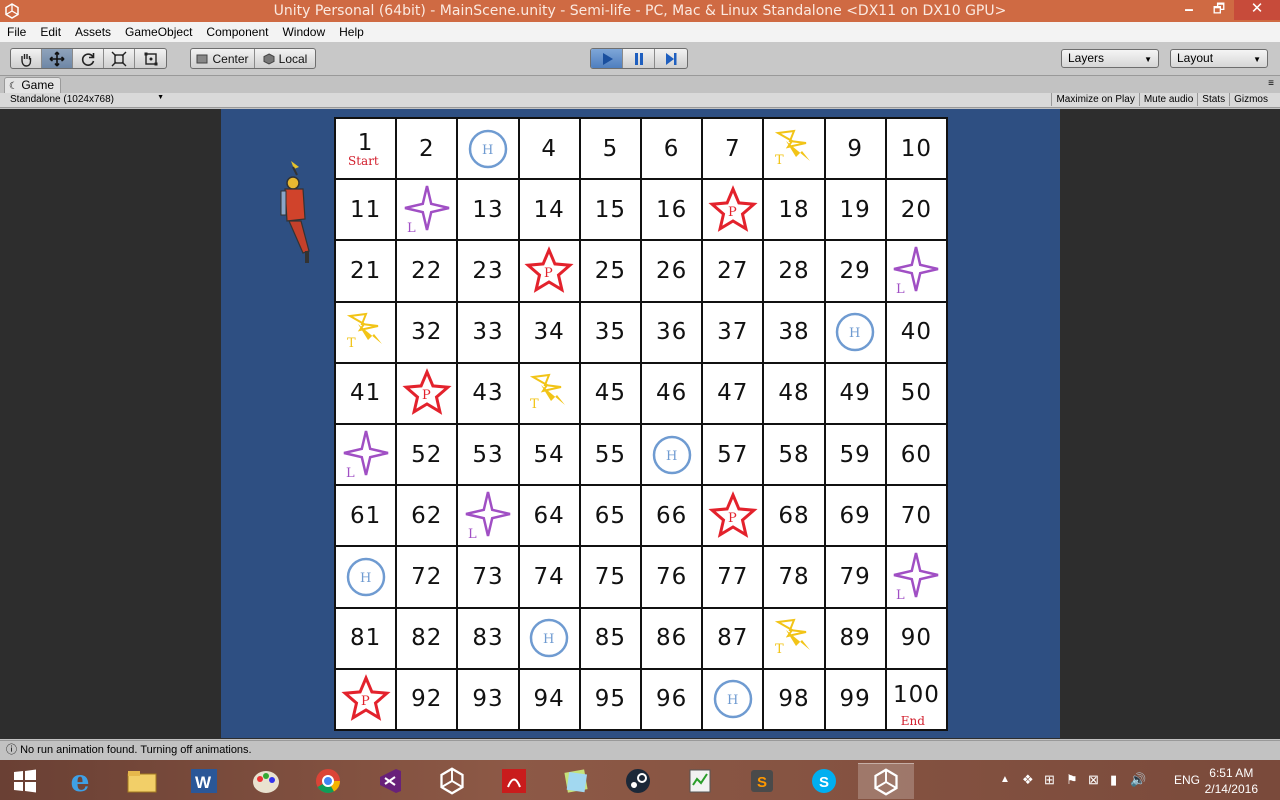 The width and height of the screenshot is (1280, 800). What do you see at coordinates (1049, 780) in the screenshot?
I see `windows-icon: ⊞` at bounding box center [1049, 780].